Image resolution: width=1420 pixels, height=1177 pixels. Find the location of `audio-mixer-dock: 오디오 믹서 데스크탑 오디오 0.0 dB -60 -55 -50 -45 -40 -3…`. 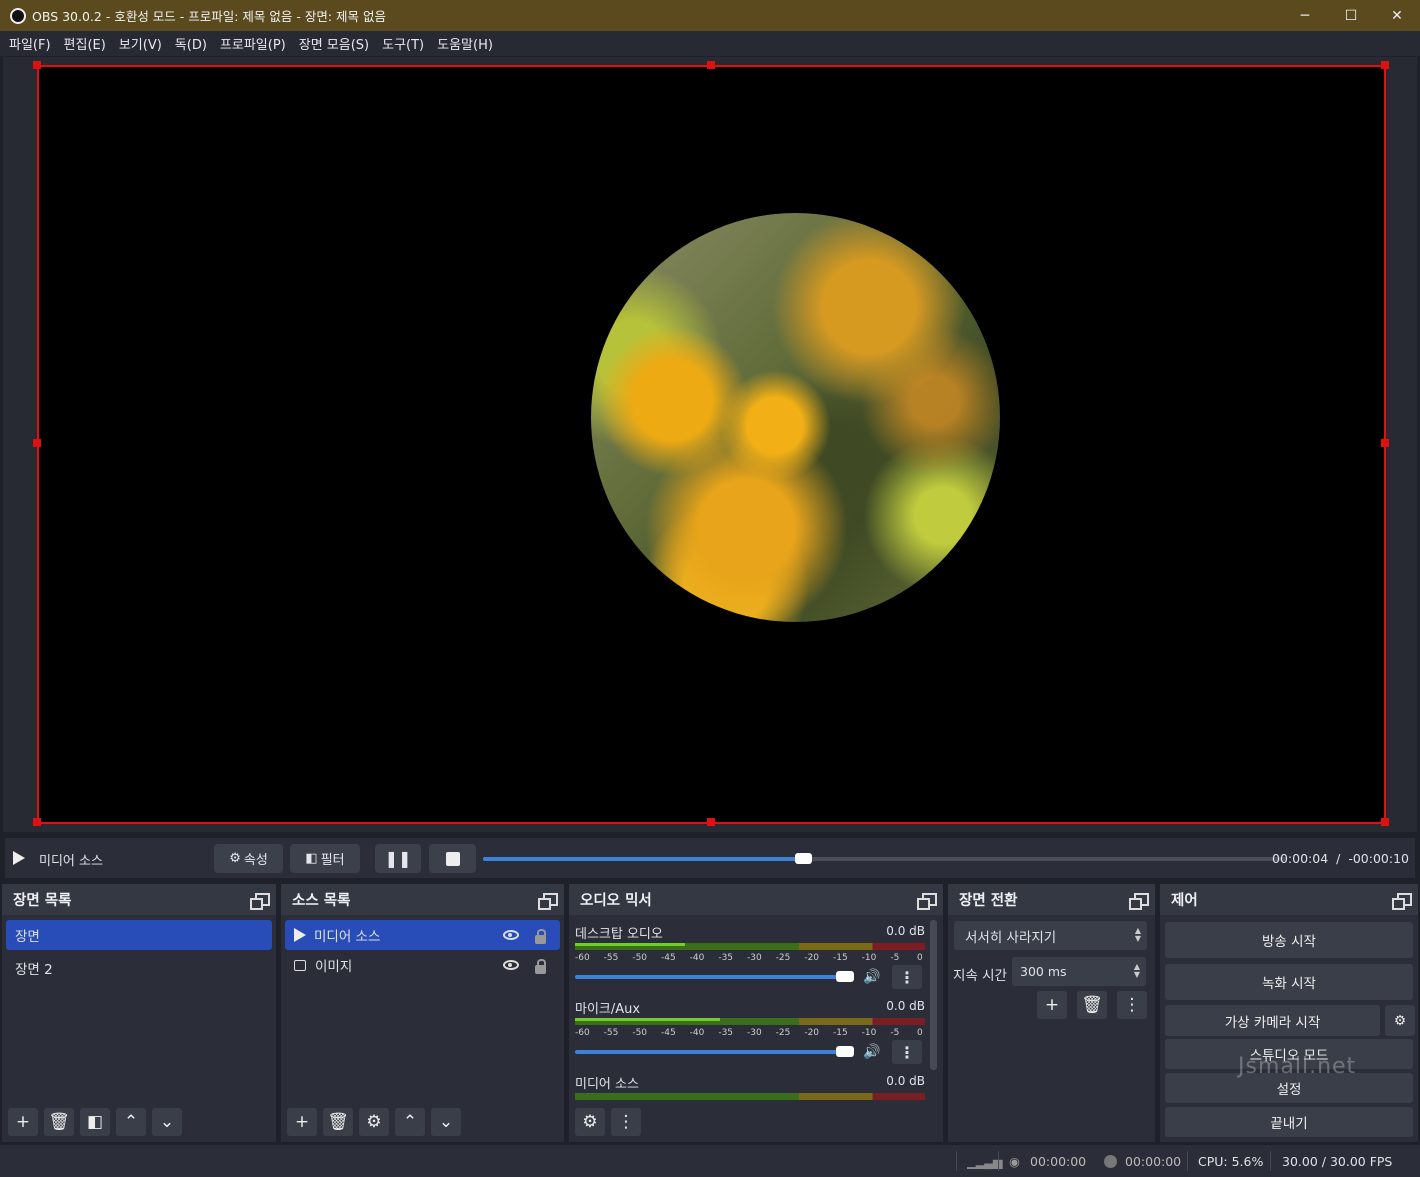

audio-mixer-dock: 오디오 믹서 데스크탑 오디오 0.0 dB -60 -55 -50 -45 -40 -3… is located at coordinates (756, 1013).